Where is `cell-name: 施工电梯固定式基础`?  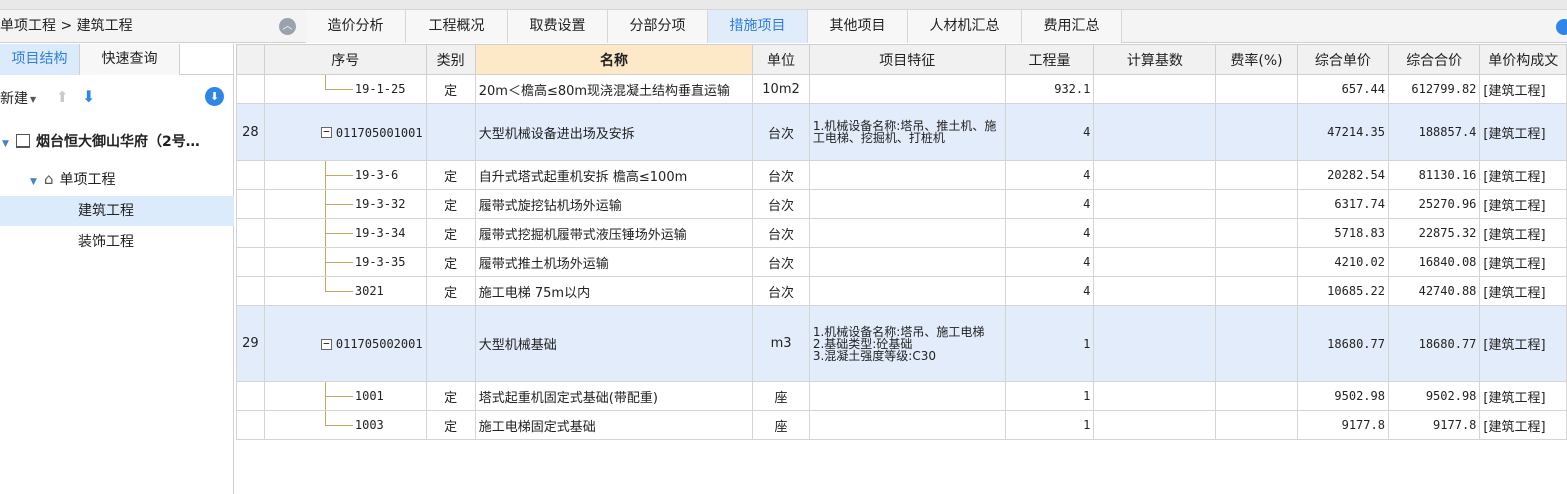
cell-name: 施工电梯固定式基础 is located at coordinates (614, 425).